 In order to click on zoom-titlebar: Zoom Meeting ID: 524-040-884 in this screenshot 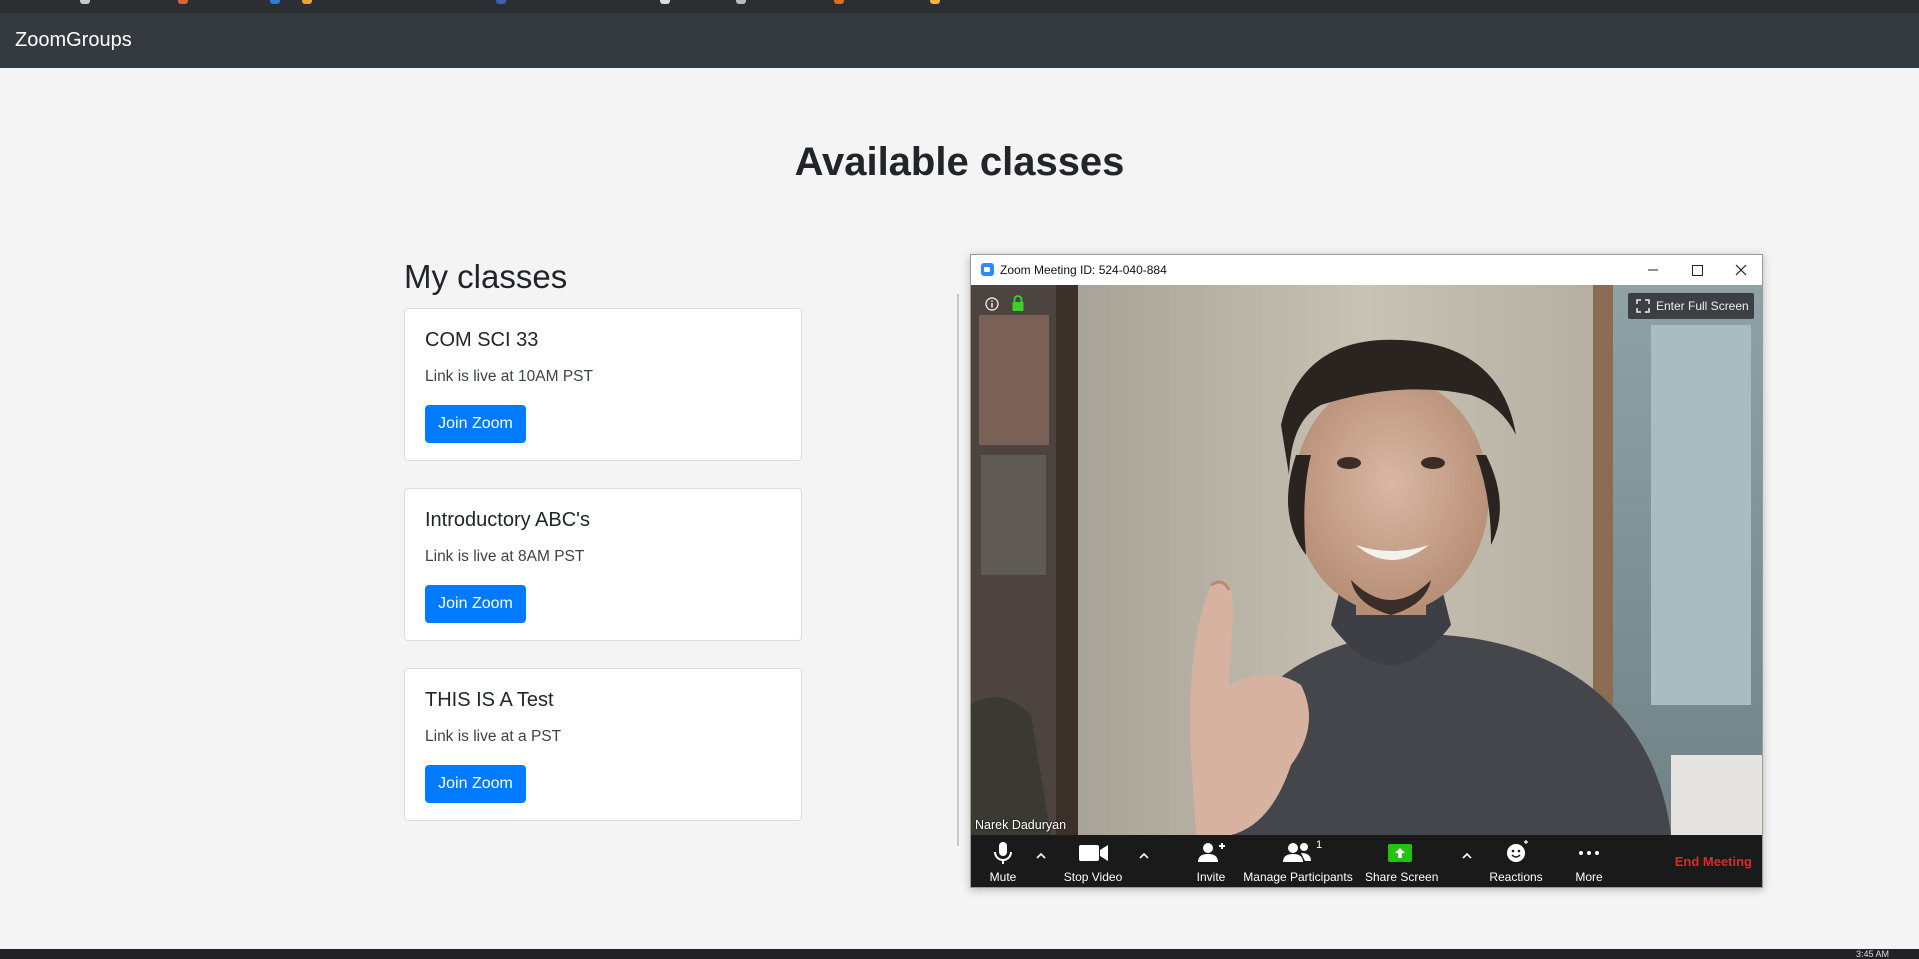, I will do `click(1366, 270)`.